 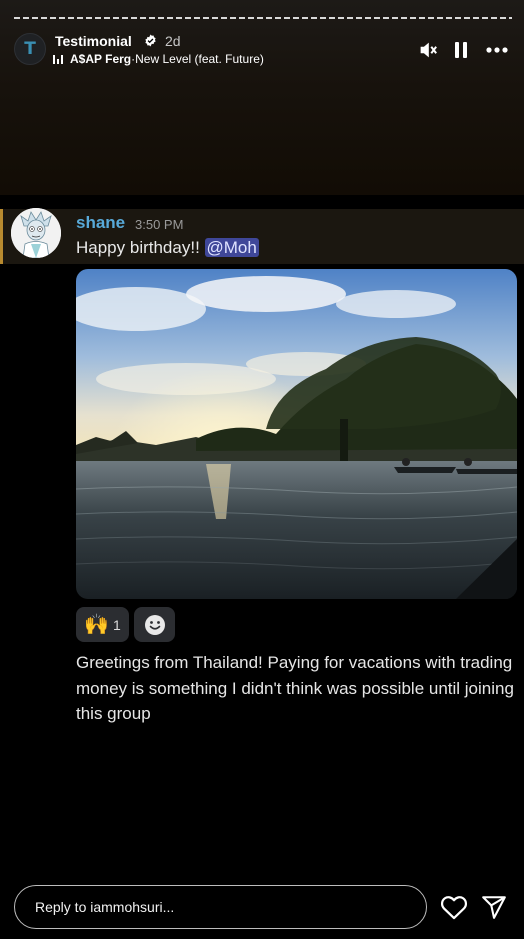 What do you see at coordinates (159, 224) in the screenshot?
I see `message-timestamp: 3:50 PM` at bounding box center [159, 224].